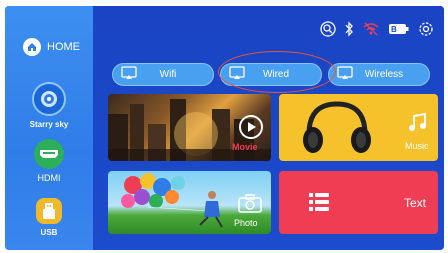  What do you see at coordinates (418, 125) in the screenshot?
I see `music-note-icon` at bounding box center [418, 125].